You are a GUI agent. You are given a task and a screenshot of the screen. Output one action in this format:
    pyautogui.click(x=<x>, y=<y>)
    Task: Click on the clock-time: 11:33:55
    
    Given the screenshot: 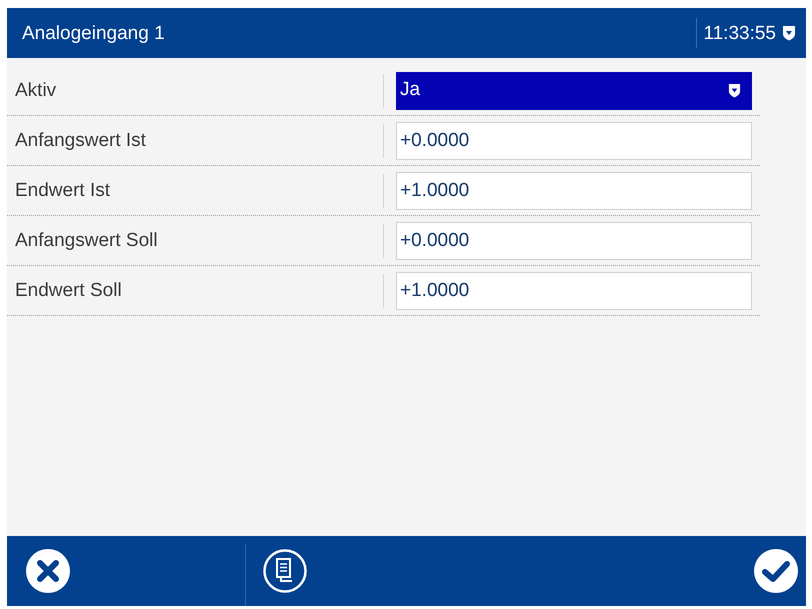 What is the action you would take?
    pyautogui.click(x=739, y=33)
    